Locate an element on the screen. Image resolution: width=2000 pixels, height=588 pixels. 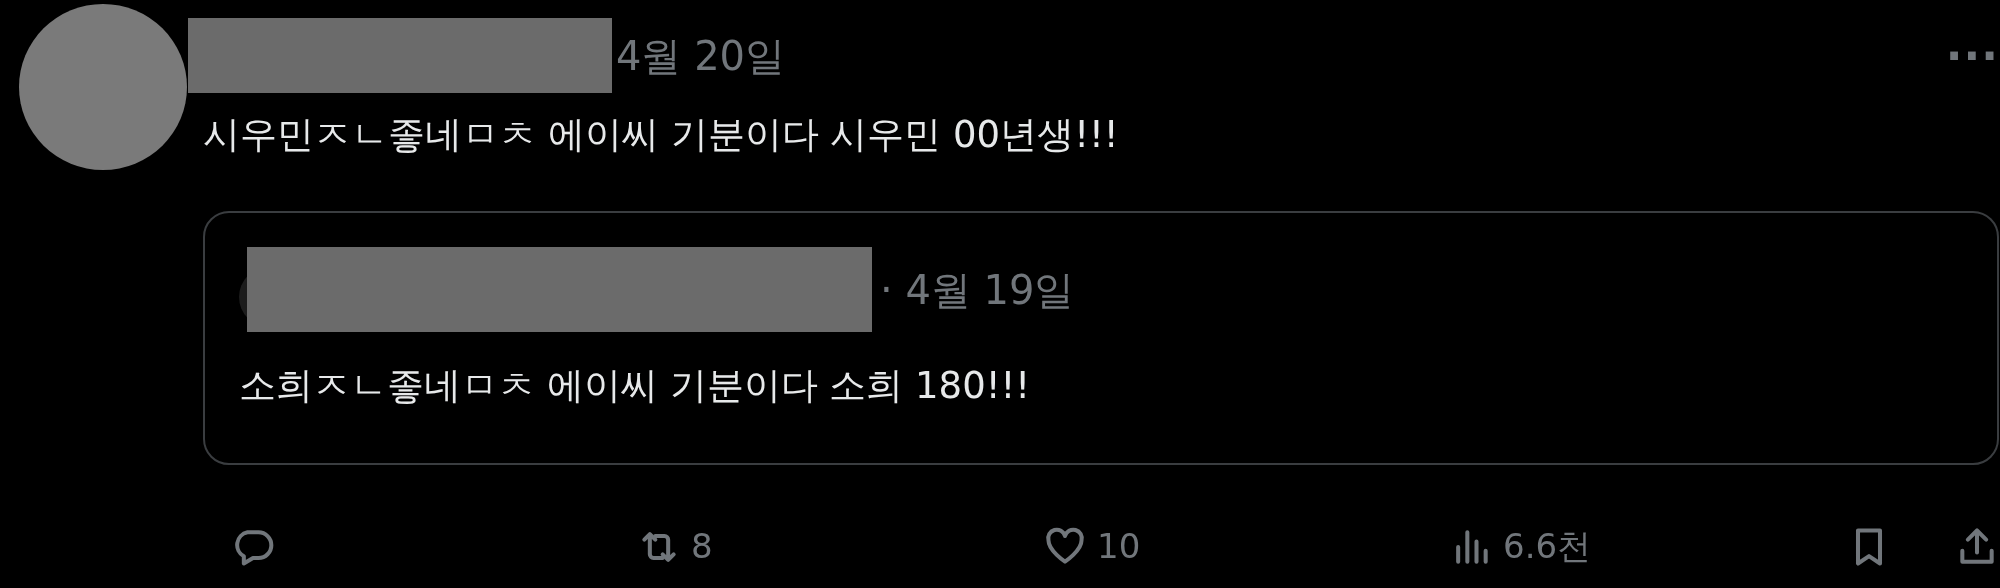
quoted-post-text: 소희ㅈㄴ좋네ㅁㅊ 에이씨 기분이다 소희 180!!! is located at coordinates (635, 386).